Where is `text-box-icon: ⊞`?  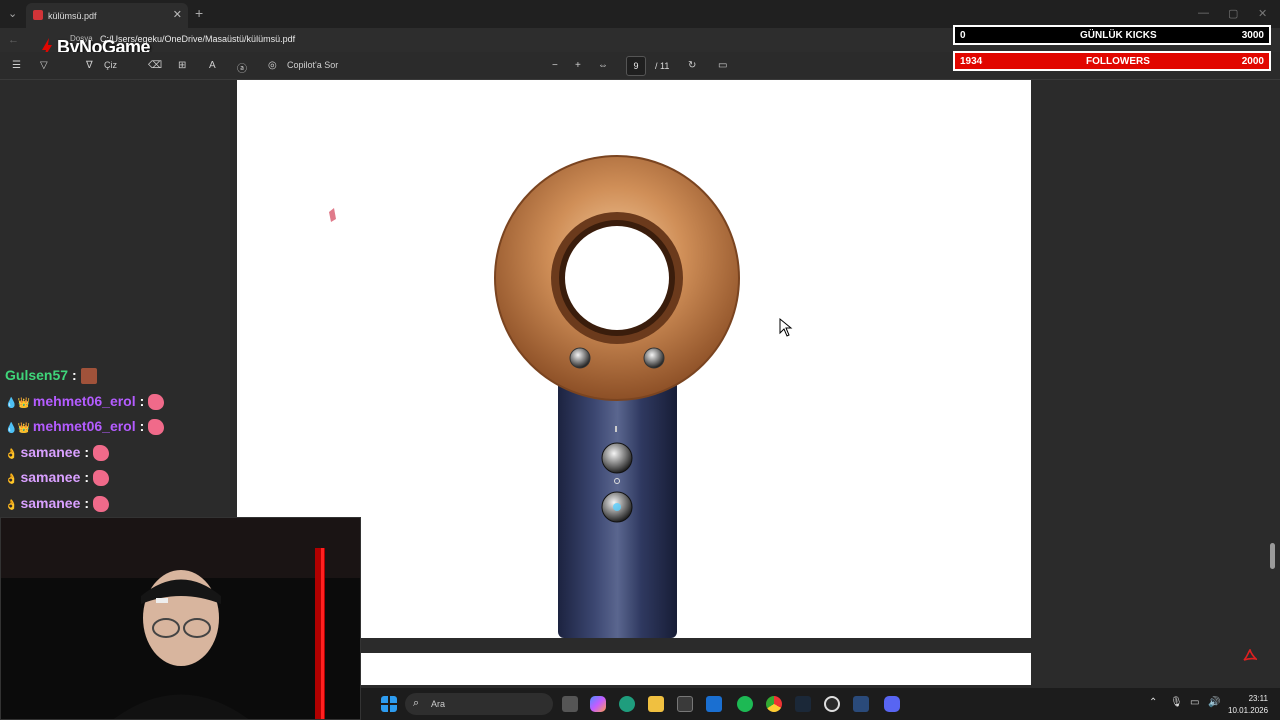
text-box-icon: ⊞ is located at coordinates (182, 65).